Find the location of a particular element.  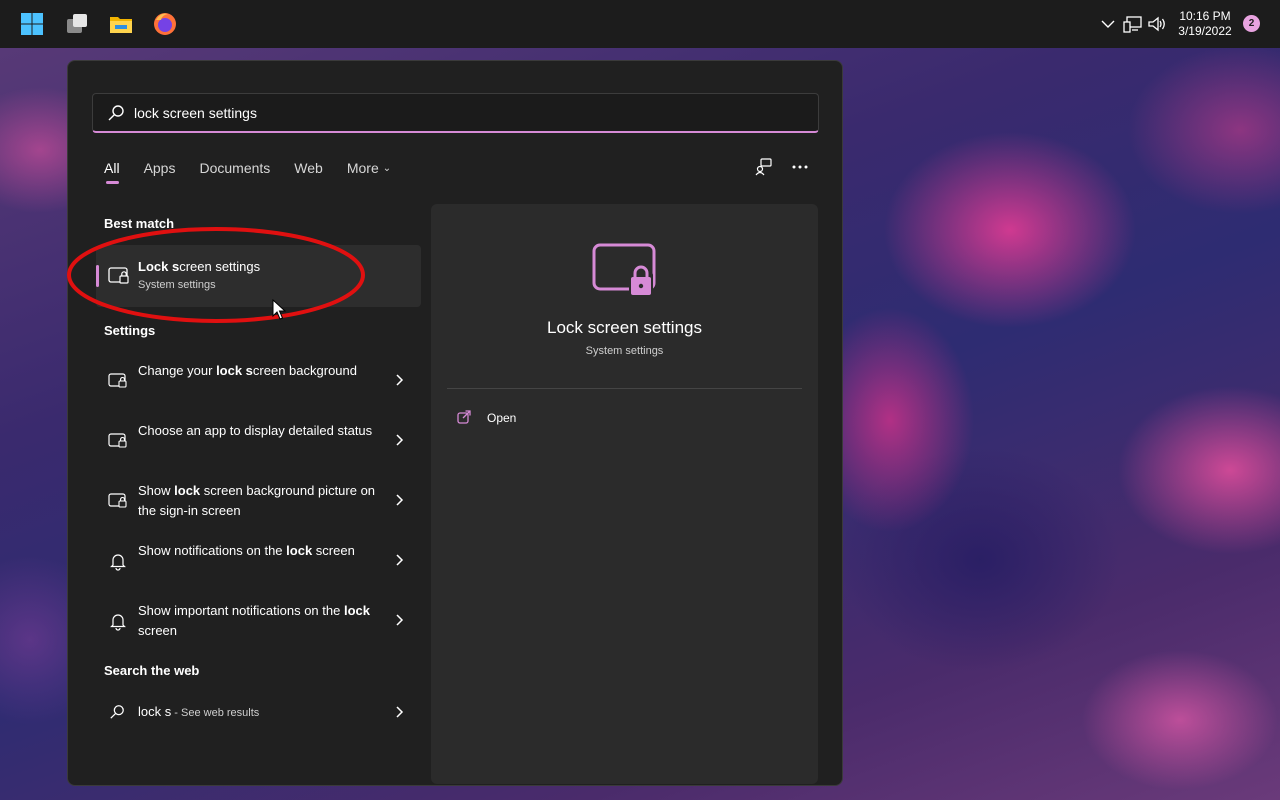

open-button: Open is located at coordinates (555, 419).